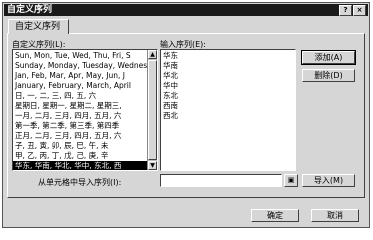 Image resolution: width=373 pixels, height=240 pixels. I want to click on tab-custom-lists: 自定义序列, so click(39, 26).